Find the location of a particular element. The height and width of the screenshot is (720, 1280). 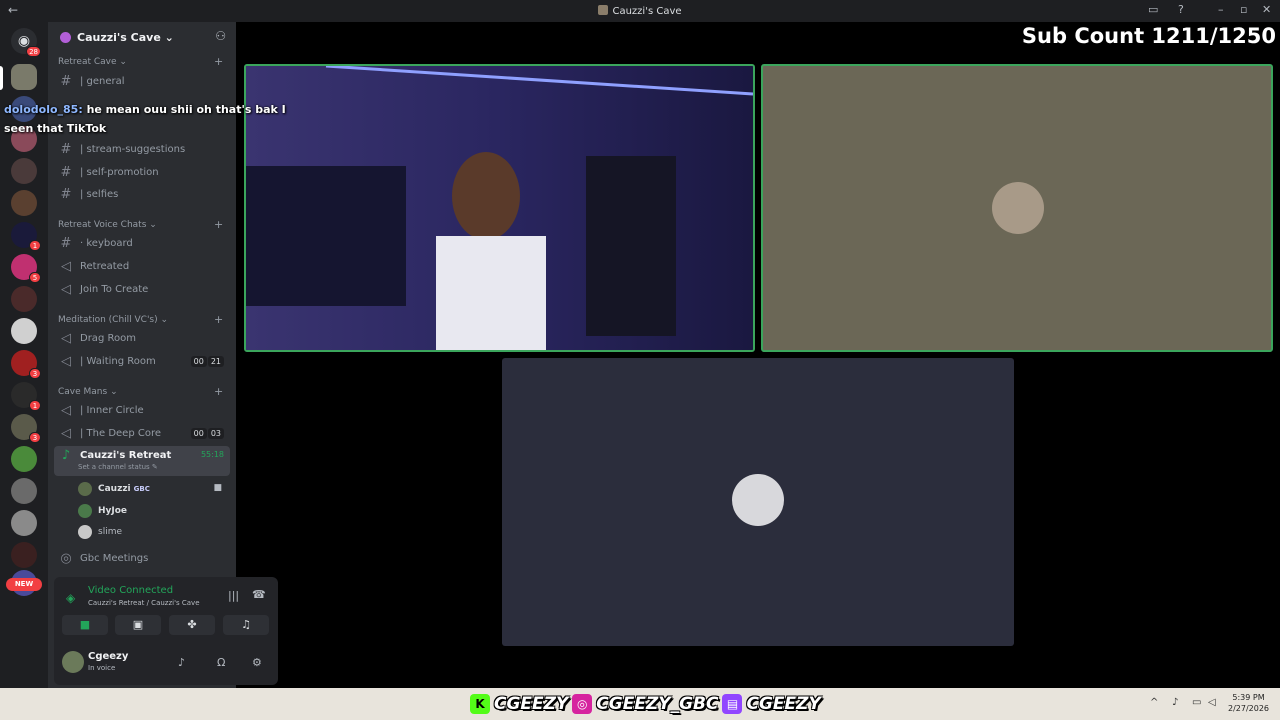

user-limit-pill: 00 21 is located at coordinates (207, 361).